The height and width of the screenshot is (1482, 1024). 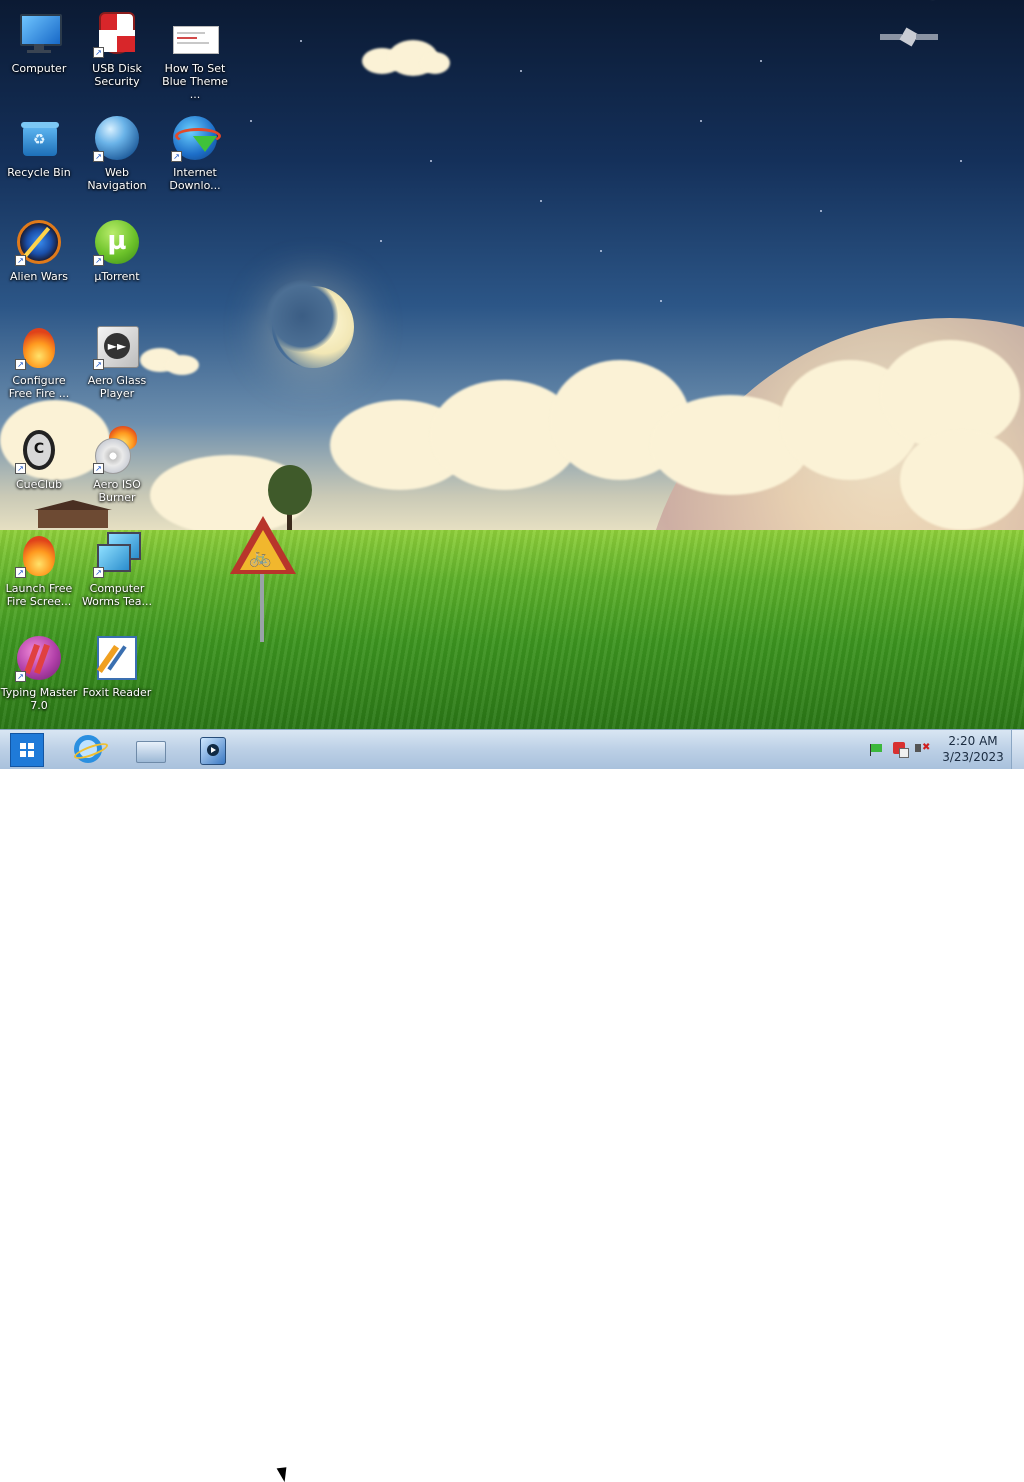 I want to click on disc-burner-icon: ↗, so click(x=117, y=450).